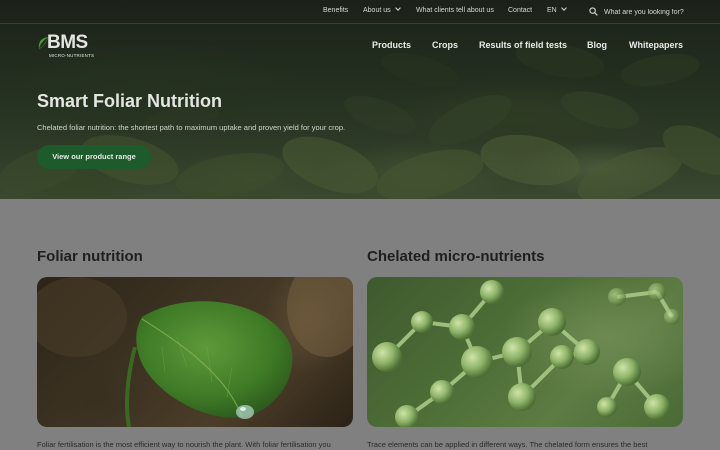 Image resolution: width=720 pixels, height=450 pixels. I want to click on language-selector: EN, so click(557, 9).